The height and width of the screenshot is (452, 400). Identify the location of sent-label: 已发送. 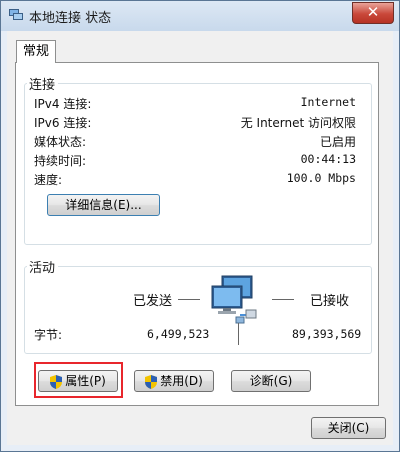
(153, 301).